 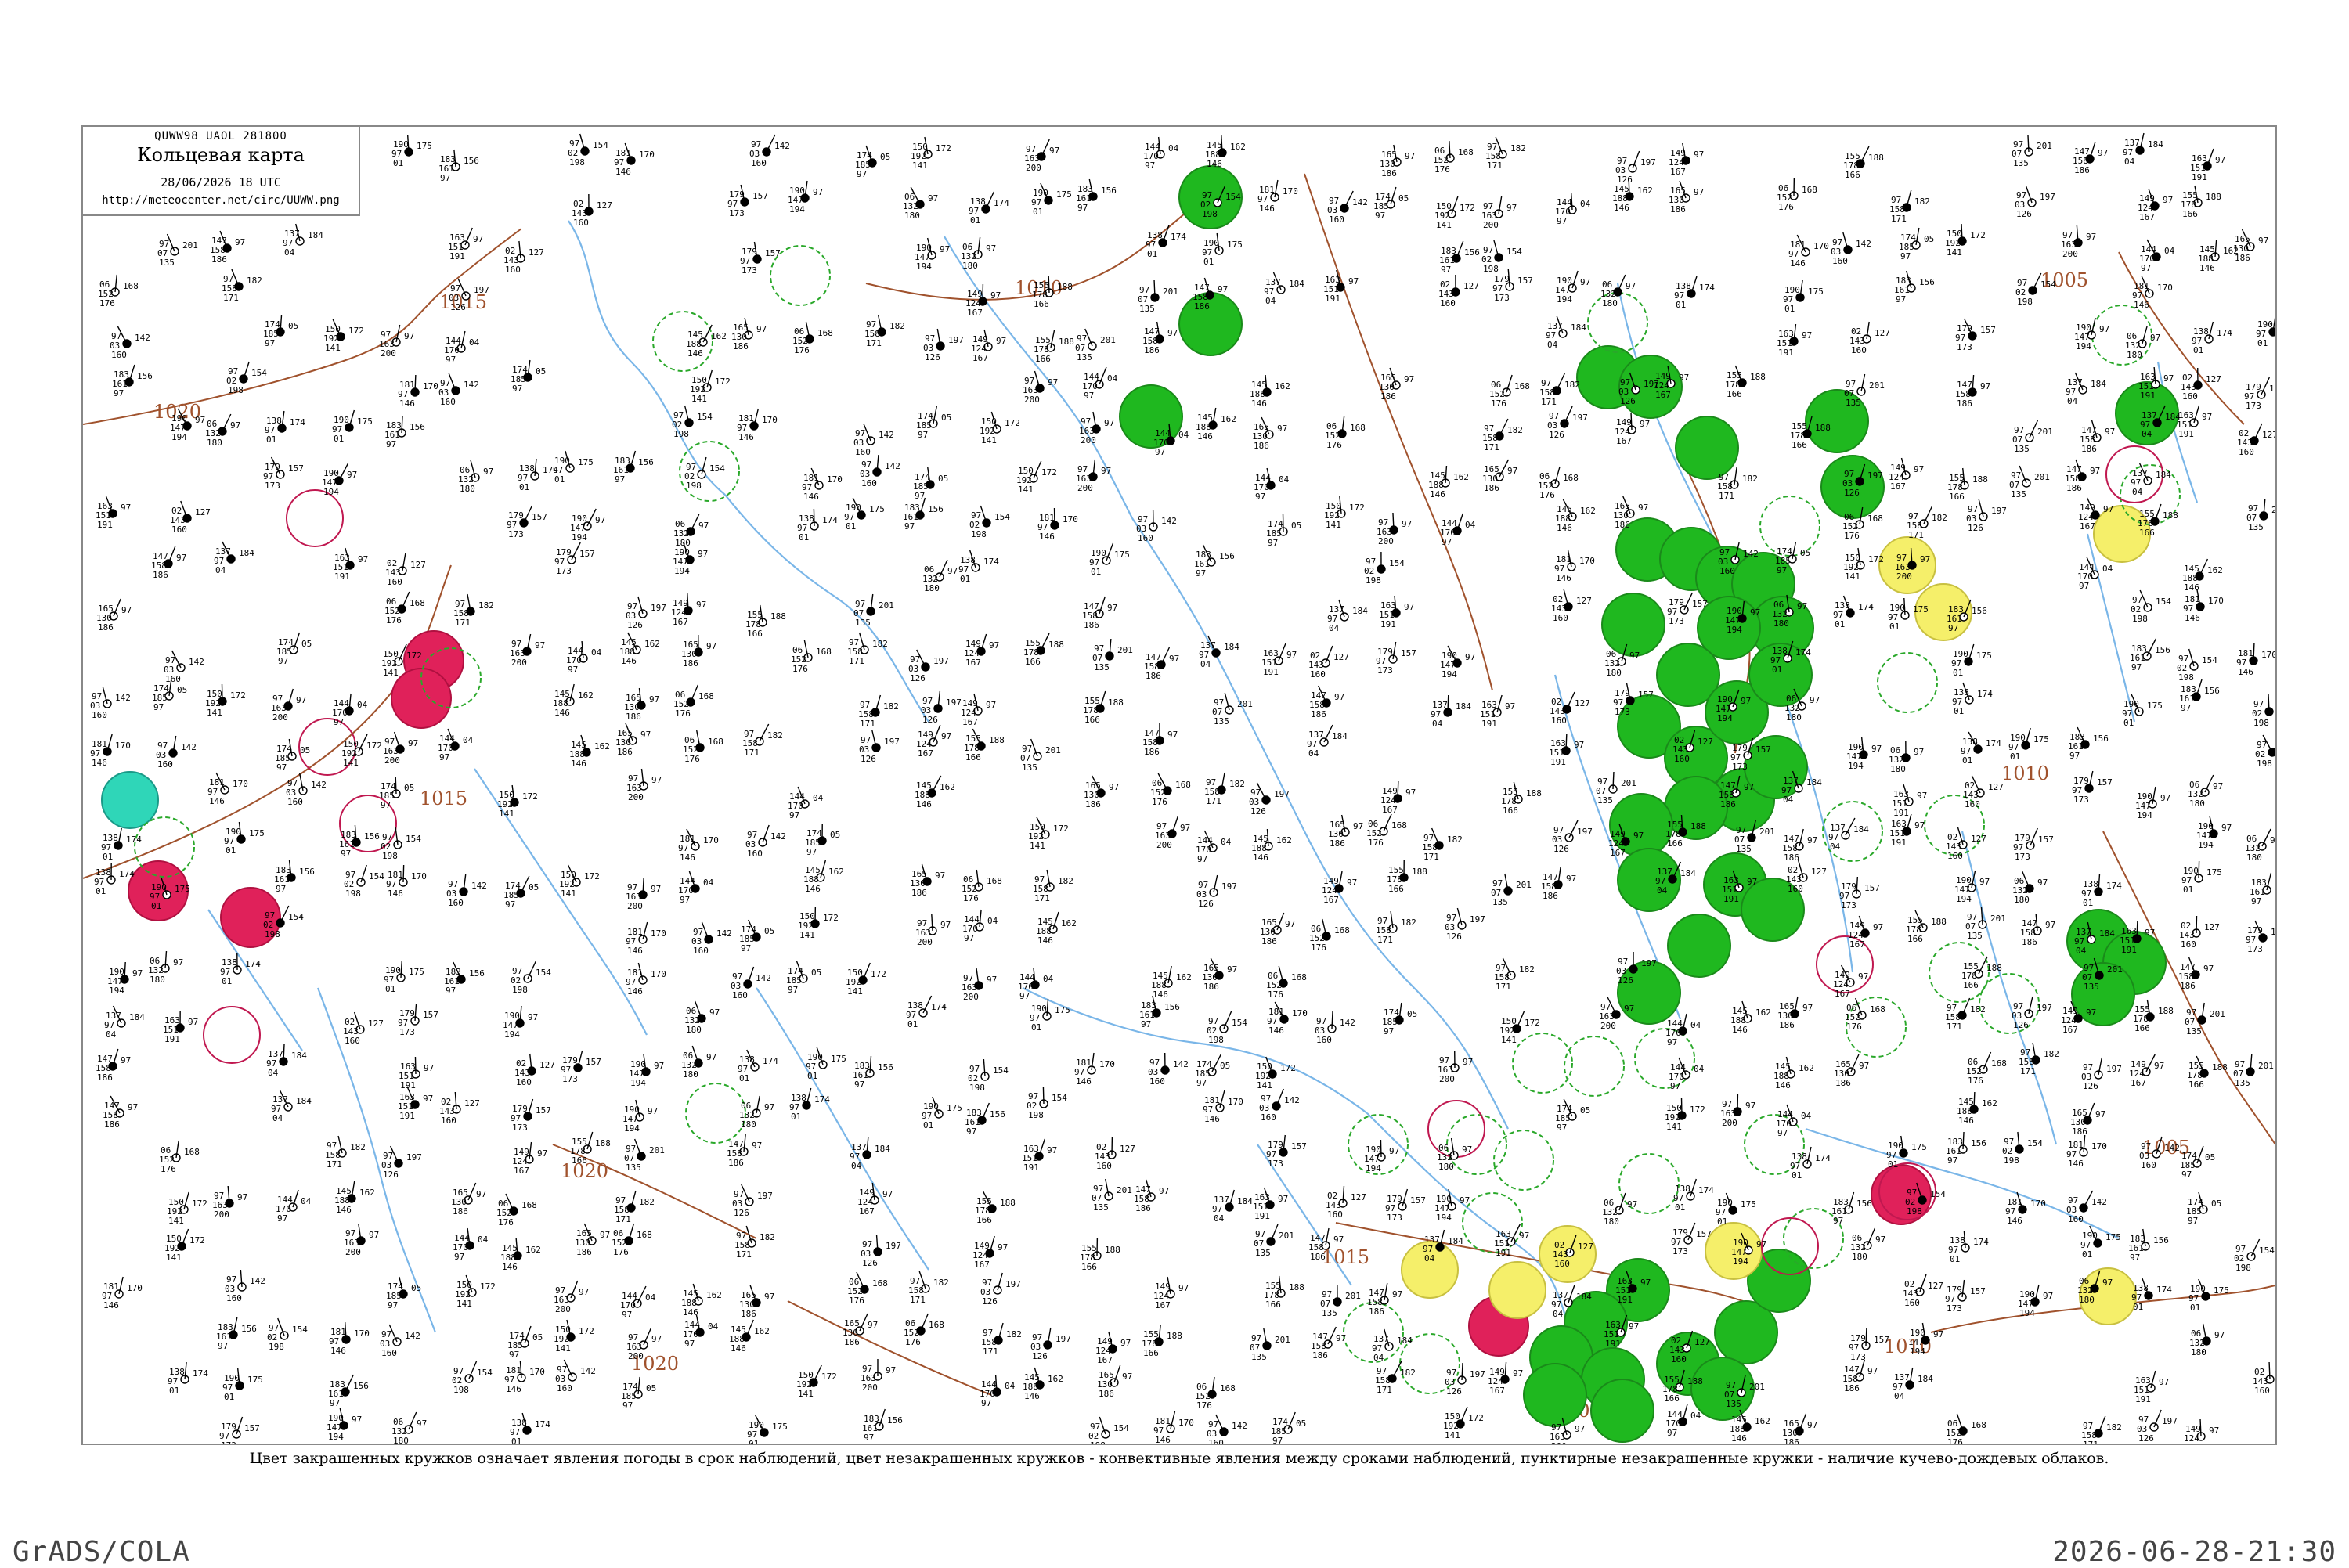 What do you see at coordinates (1096, 345) in the screenshot?
I see `station-plot: 9707135201` at bounding box center [1096, 345].